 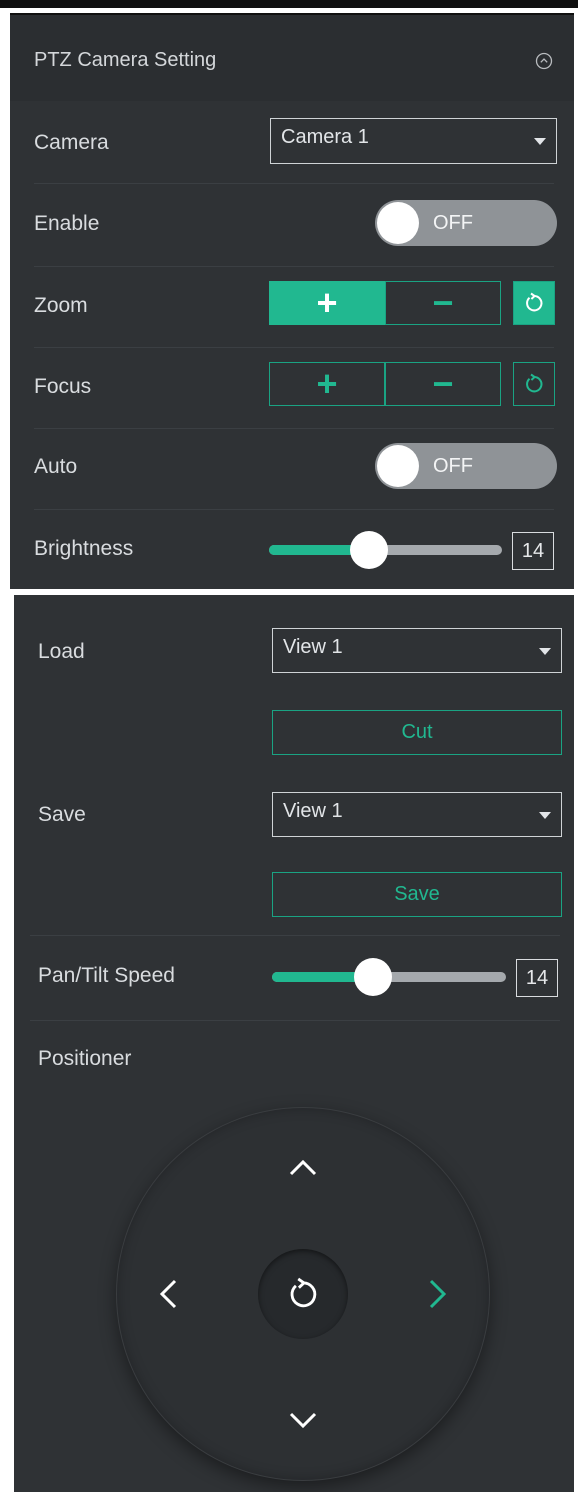 What do you see at coordinates (67, 223) in the screenshot?
I see `enable-label: Enable` at bounding box center [67, 223].